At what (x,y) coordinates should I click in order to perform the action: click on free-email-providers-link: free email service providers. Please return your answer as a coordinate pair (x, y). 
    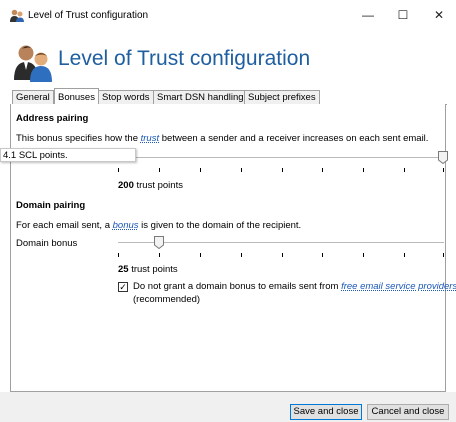
    Looking at the image, I should click on (398, 286).